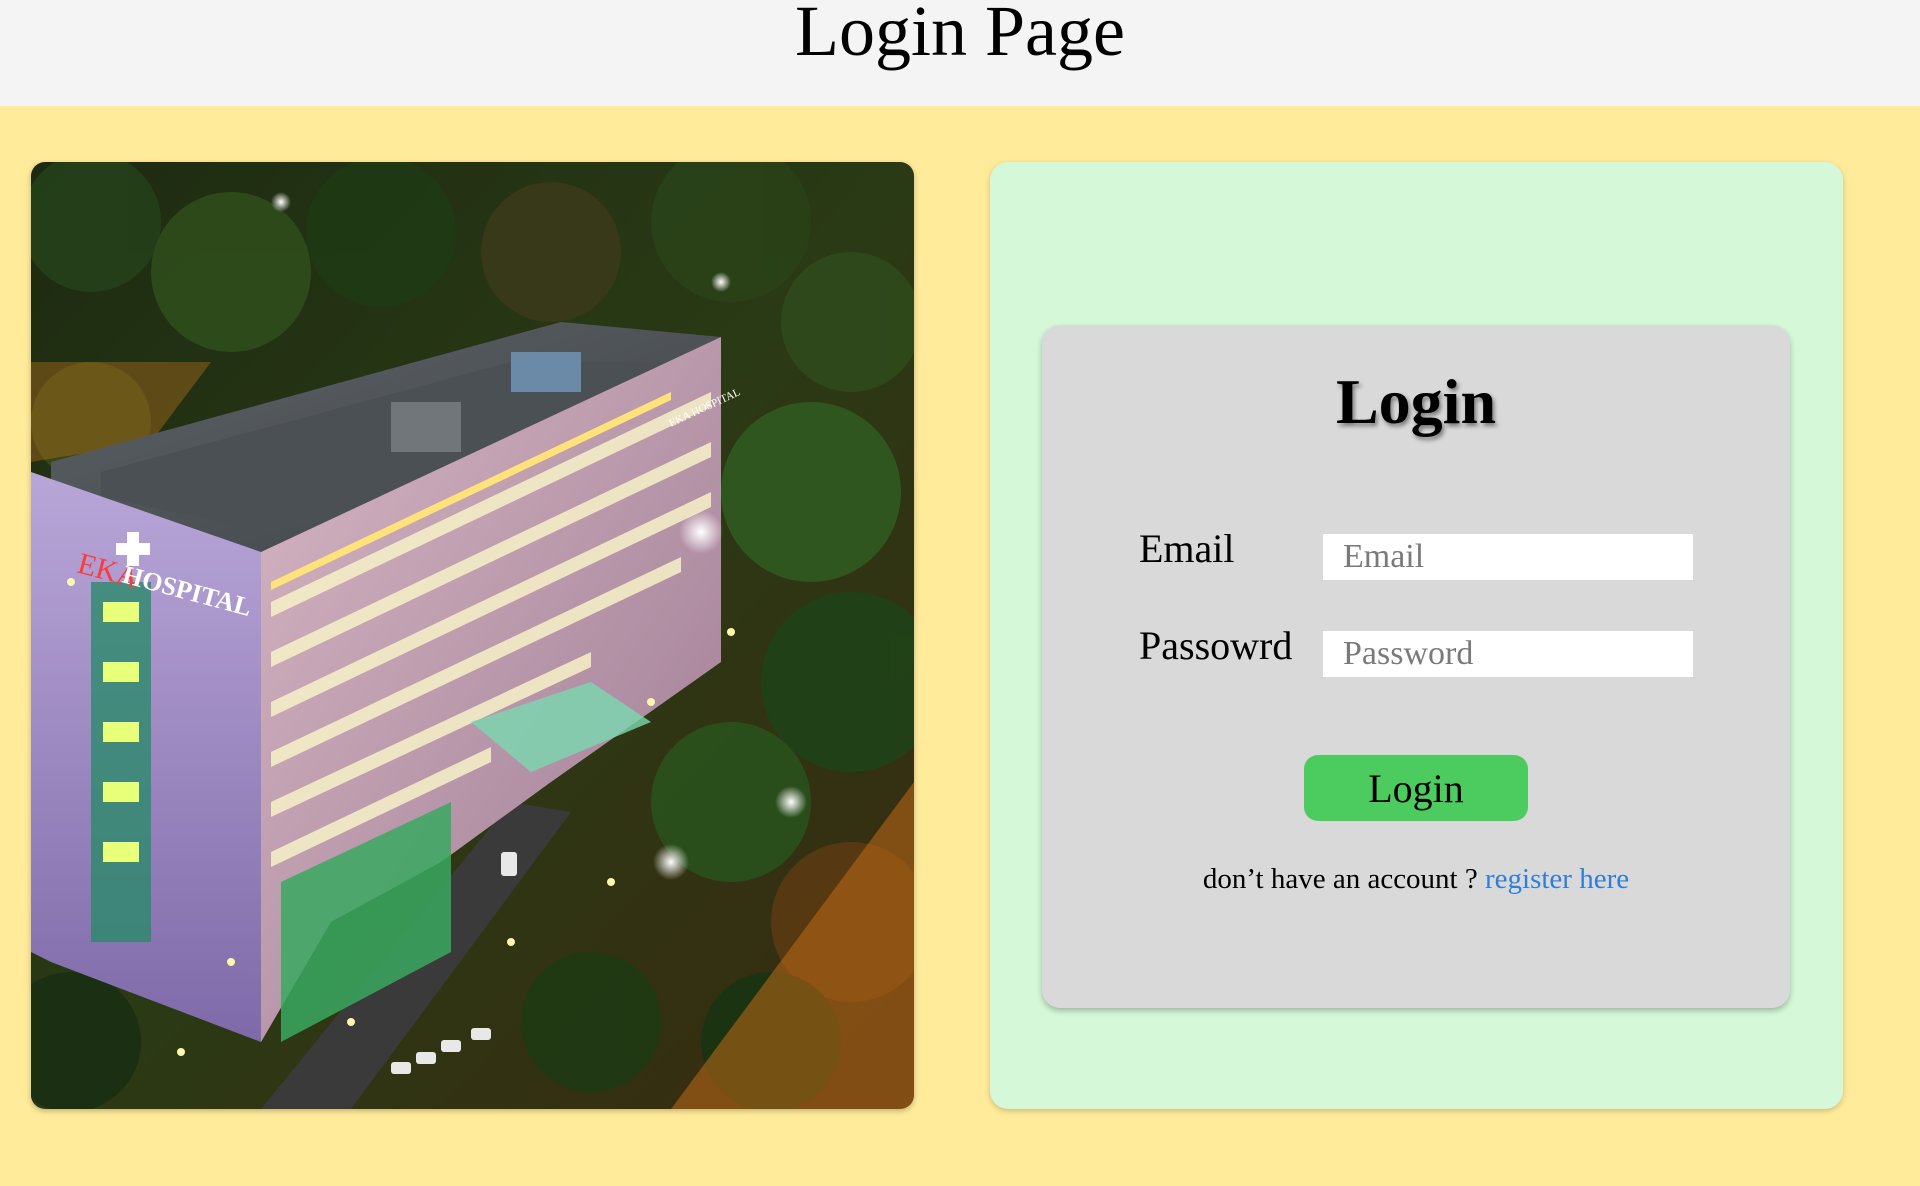 The height and width of the screenshot is (1186, 1920). Describe the element at coordinates (1416, 401) in the screenshot. I see `login-title: Login` at that location.